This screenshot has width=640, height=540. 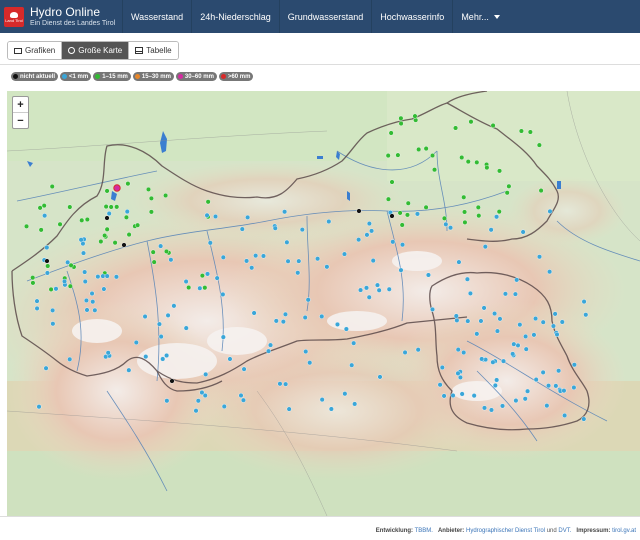 I want to click on tab-grafiken: Grafiken, so click(x=35, y=50).